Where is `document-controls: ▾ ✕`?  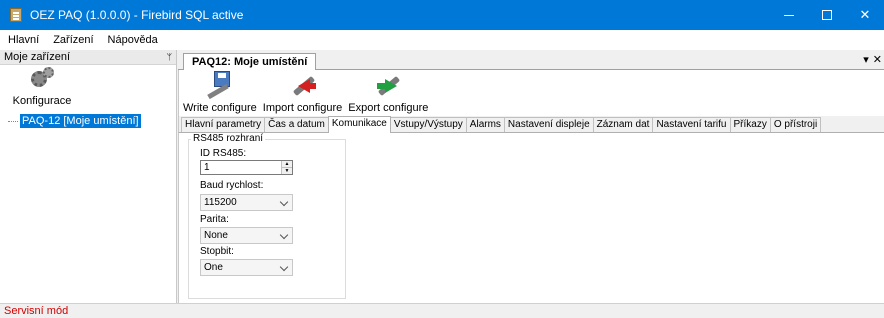 document-controls: ▾ ✕ is located at coordinates (872, 59).